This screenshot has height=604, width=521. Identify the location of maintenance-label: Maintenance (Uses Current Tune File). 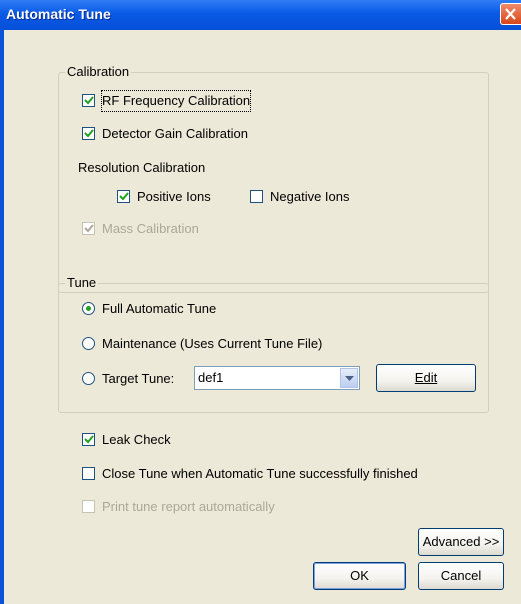
(212, 343).